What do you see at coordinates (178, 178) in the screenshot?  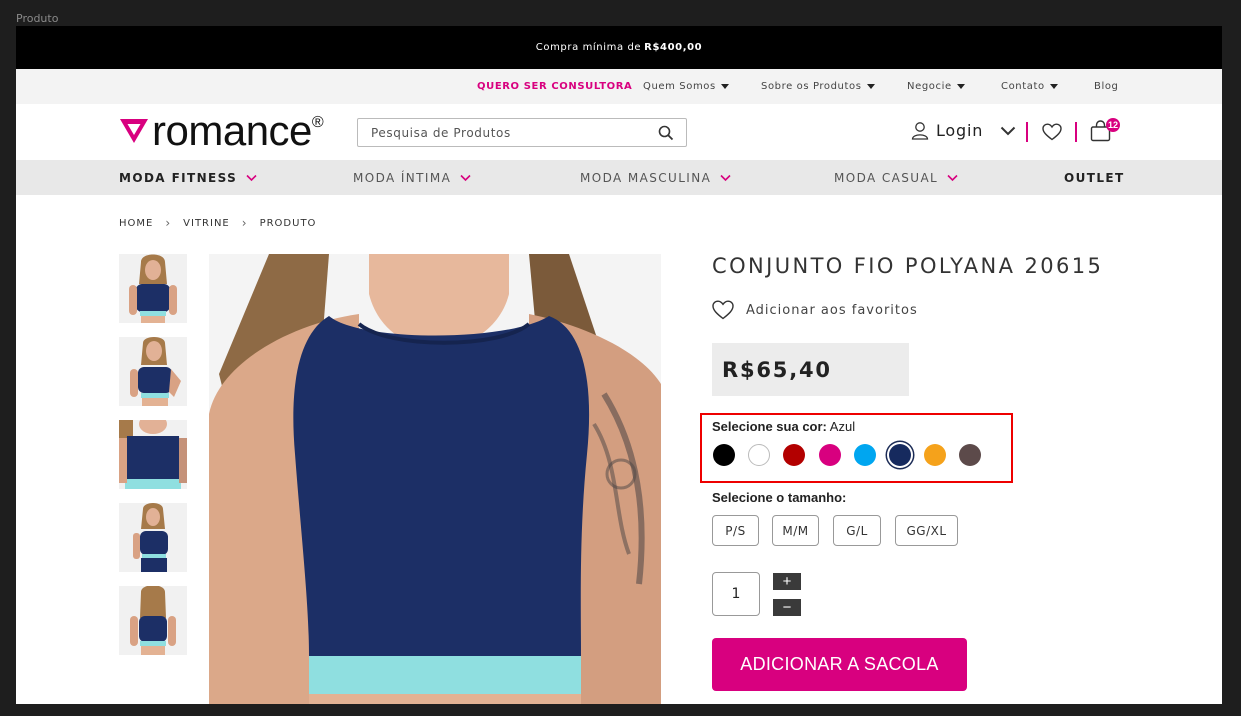 I see `nav-moda-fitness-label: MODA FITNESS` at bounding box center [178, 178].